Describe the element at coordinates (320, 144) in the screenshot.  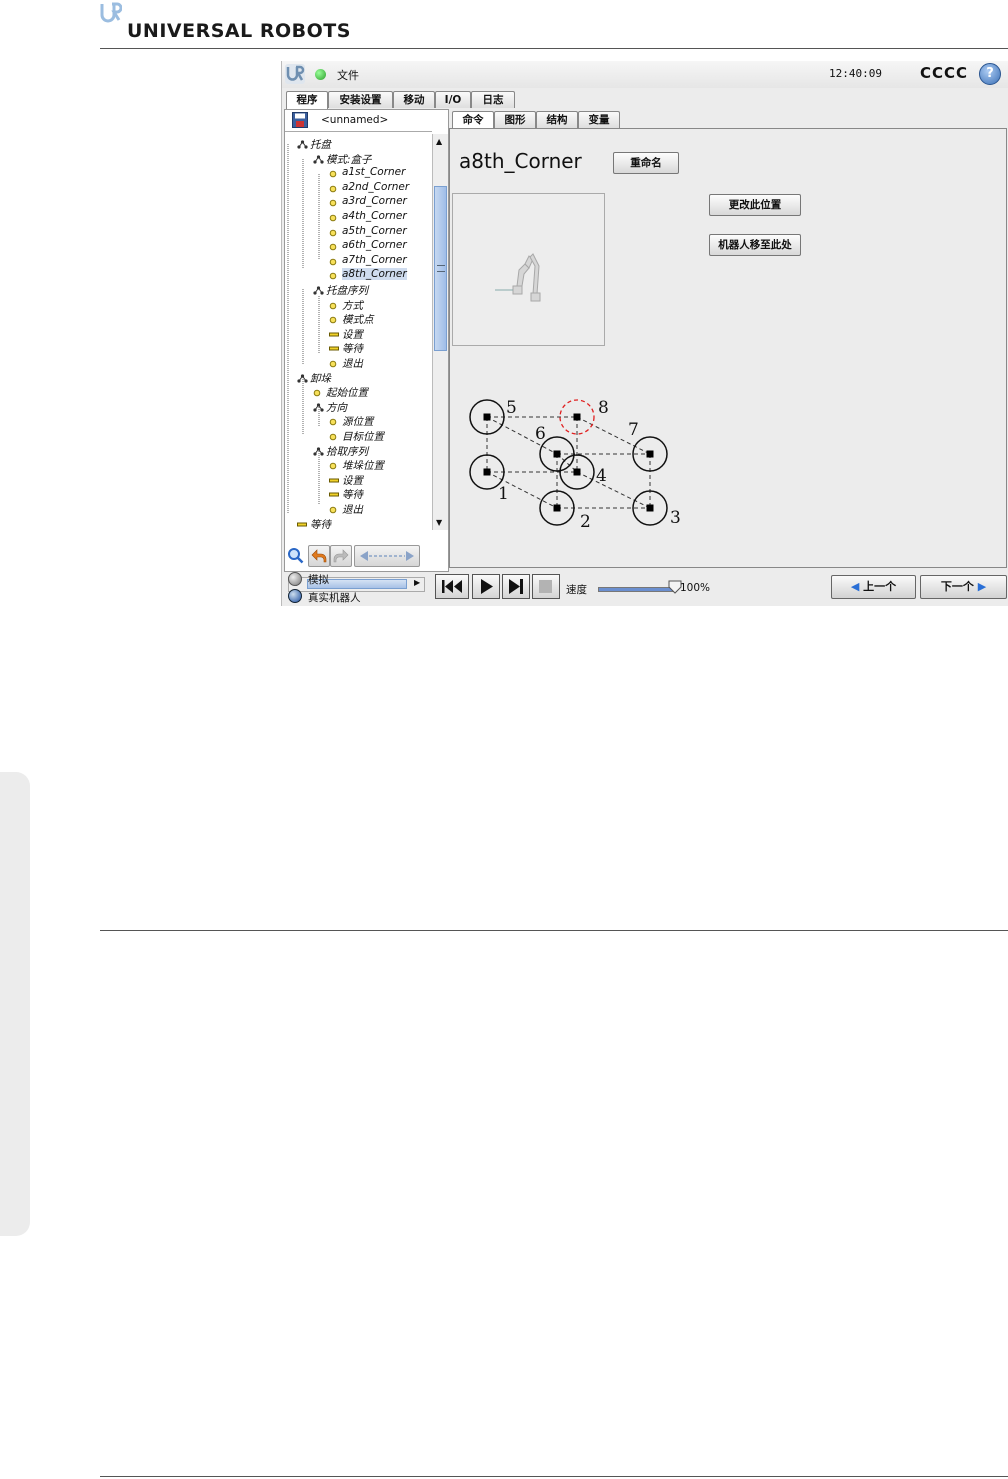
I see `tree-node: 托盘` at that location.